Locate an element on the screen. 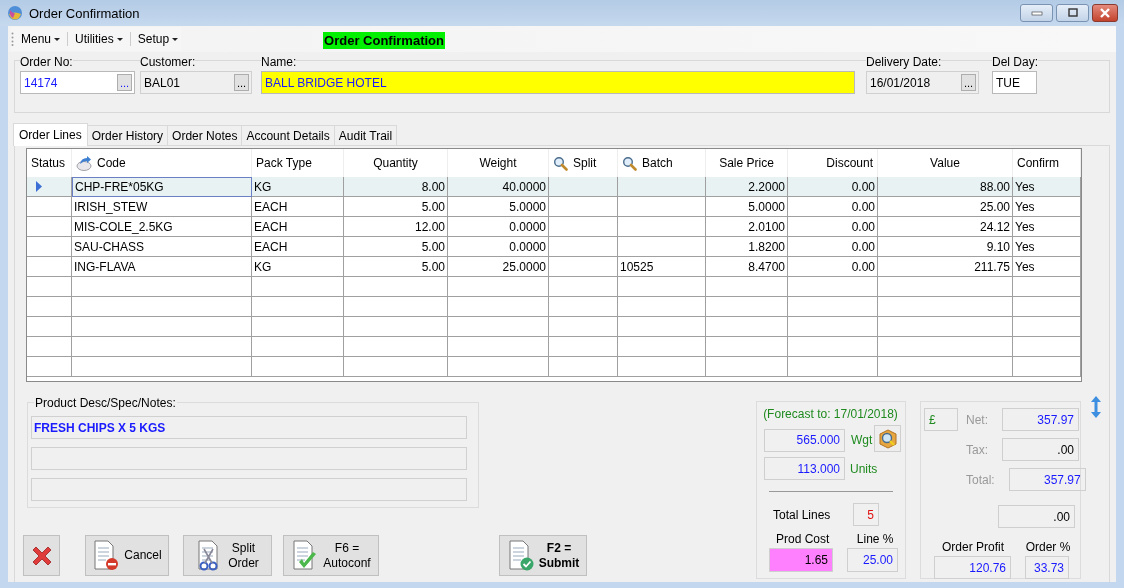  table-cell: 24.12 is located at coordinates (945, 227).